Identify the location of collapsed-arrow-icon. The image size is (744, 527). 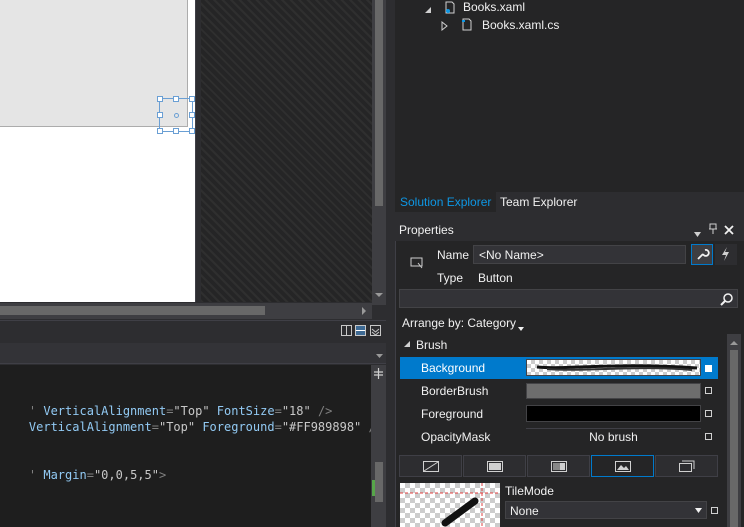
(445, 26).